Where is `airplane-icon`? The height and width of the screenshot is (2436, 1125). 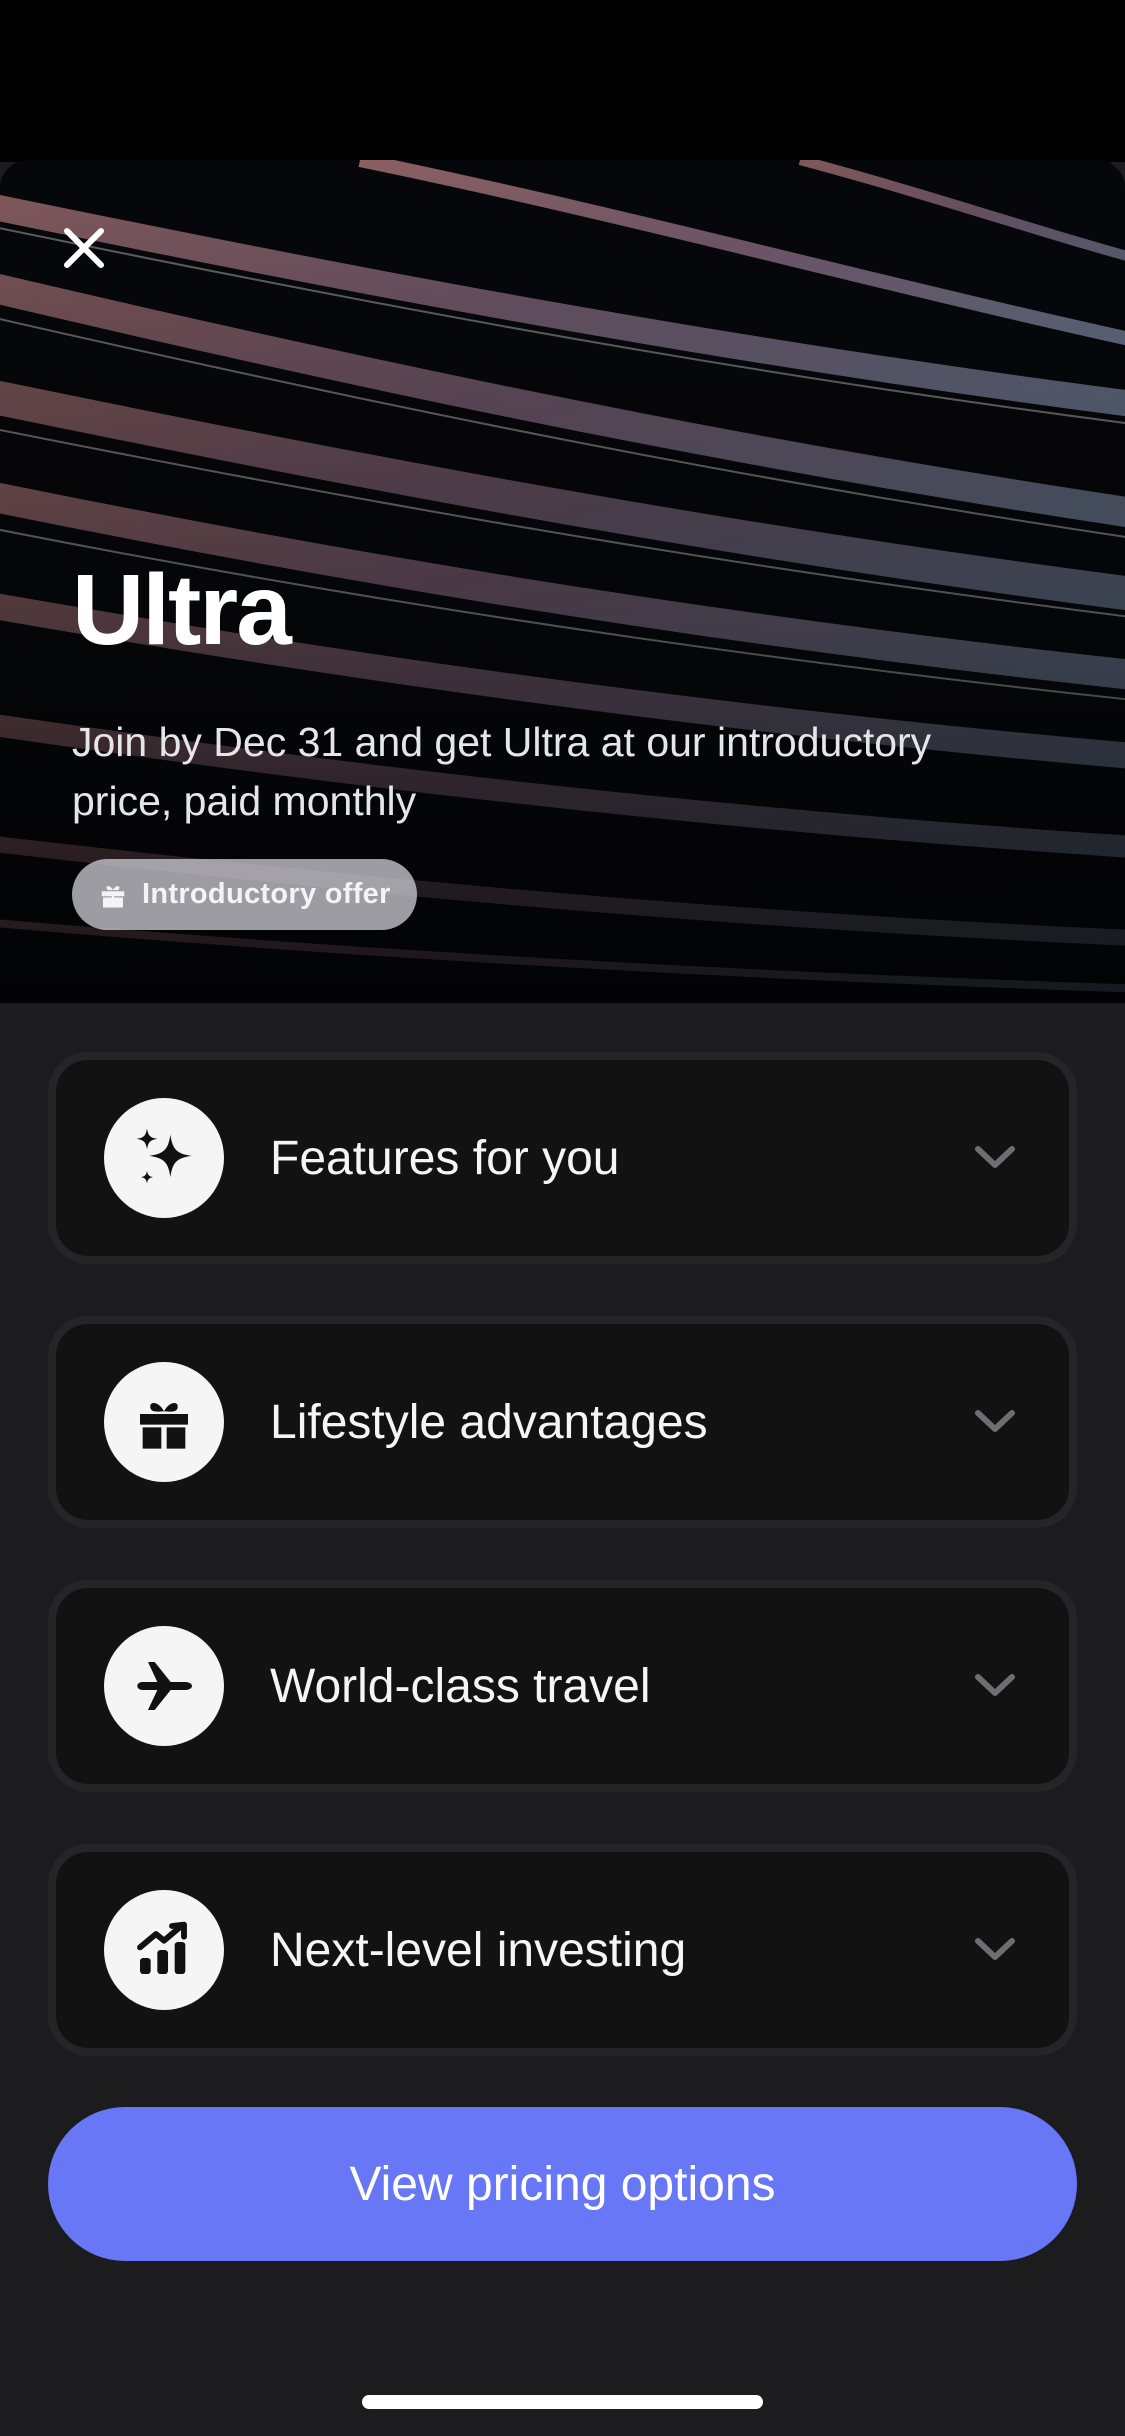 airplane-icon is located at coordinates (164, 1686).